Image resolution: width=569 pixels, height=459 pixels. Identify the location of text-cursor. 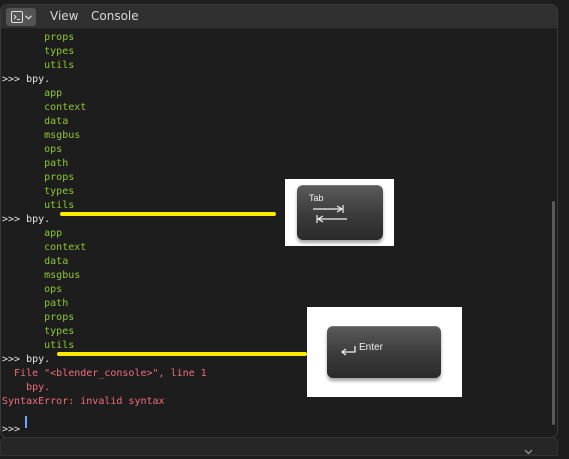
(26, 422).